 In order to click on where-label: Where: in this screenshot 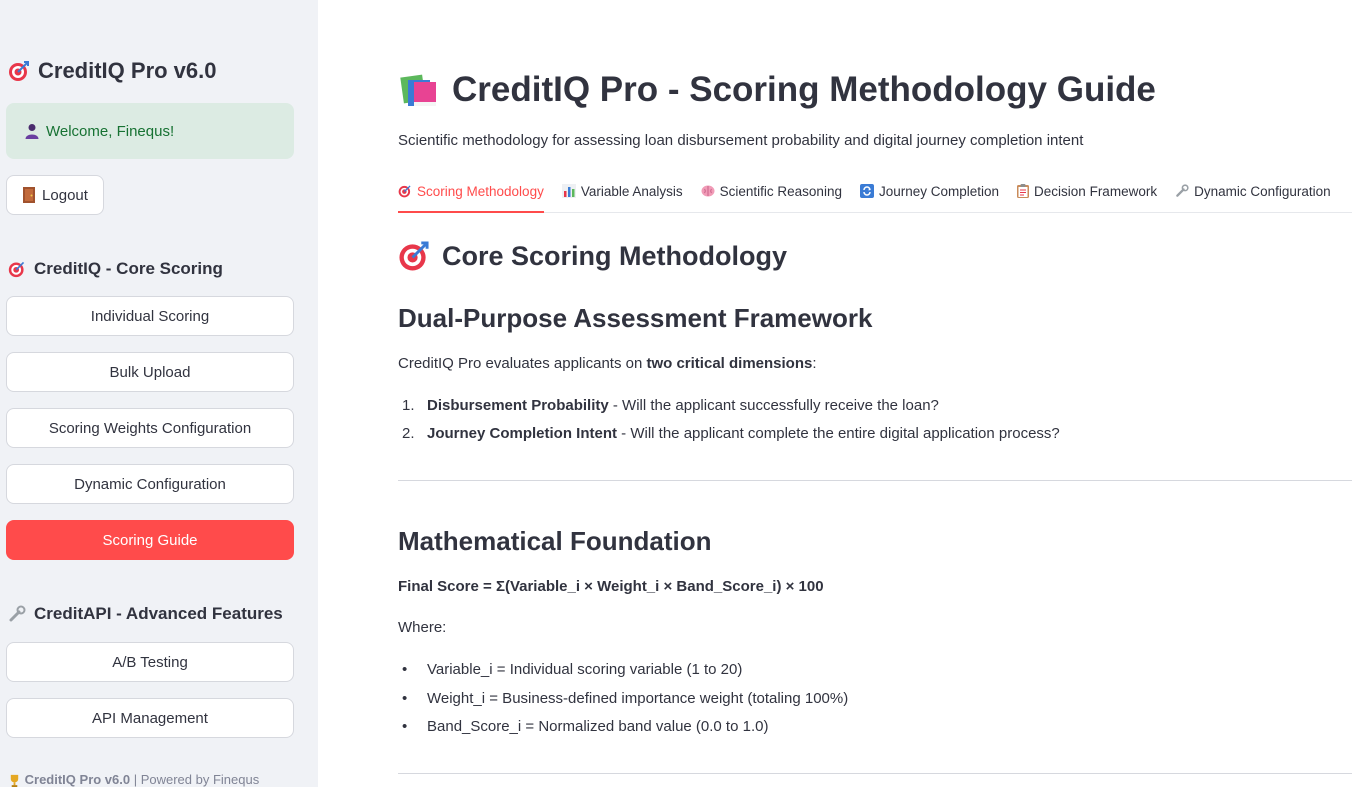, I will do `click(422, 627)`.